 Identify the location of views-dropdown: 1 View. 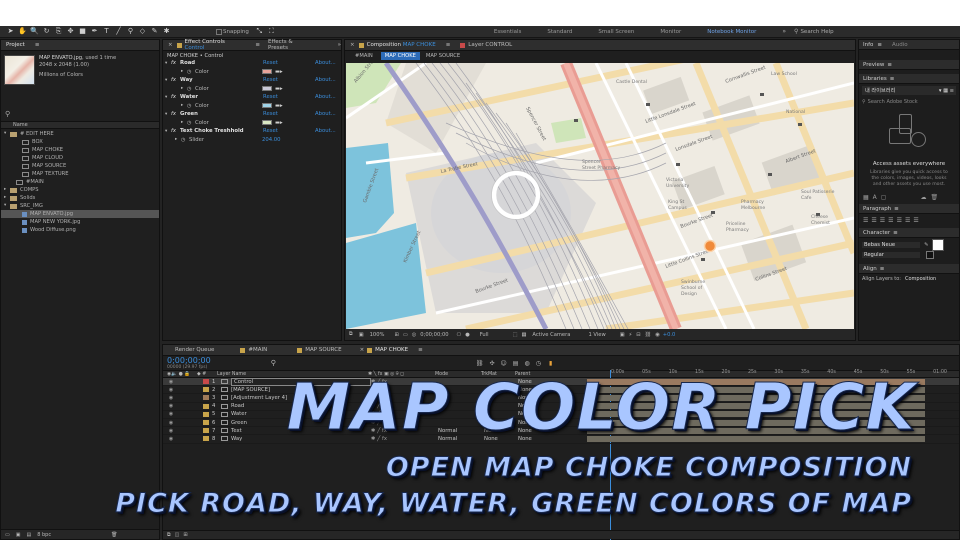
(596, 335).